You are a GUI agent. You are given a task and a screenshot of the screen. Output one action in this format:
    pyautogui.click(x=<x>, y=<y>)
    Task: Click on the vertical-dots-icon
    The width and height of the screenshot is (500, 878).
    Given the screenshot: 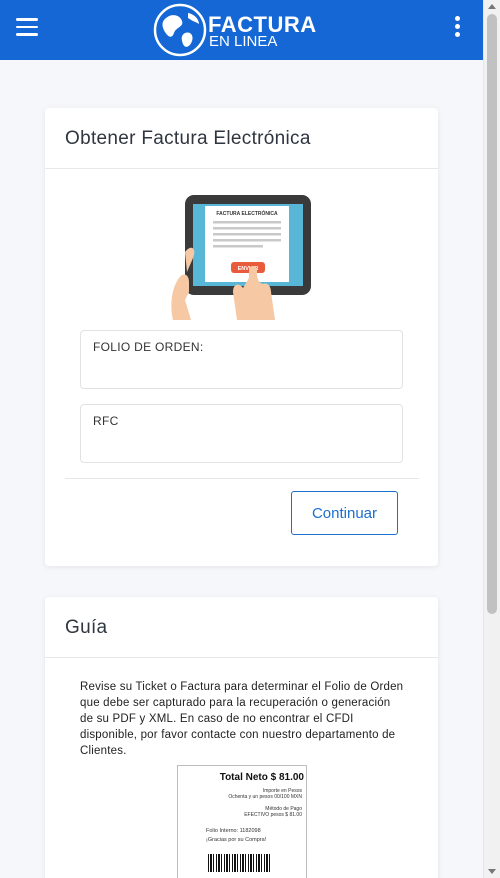 What is the action you would take?
    pyautogui.click(x=457, y=28)
    